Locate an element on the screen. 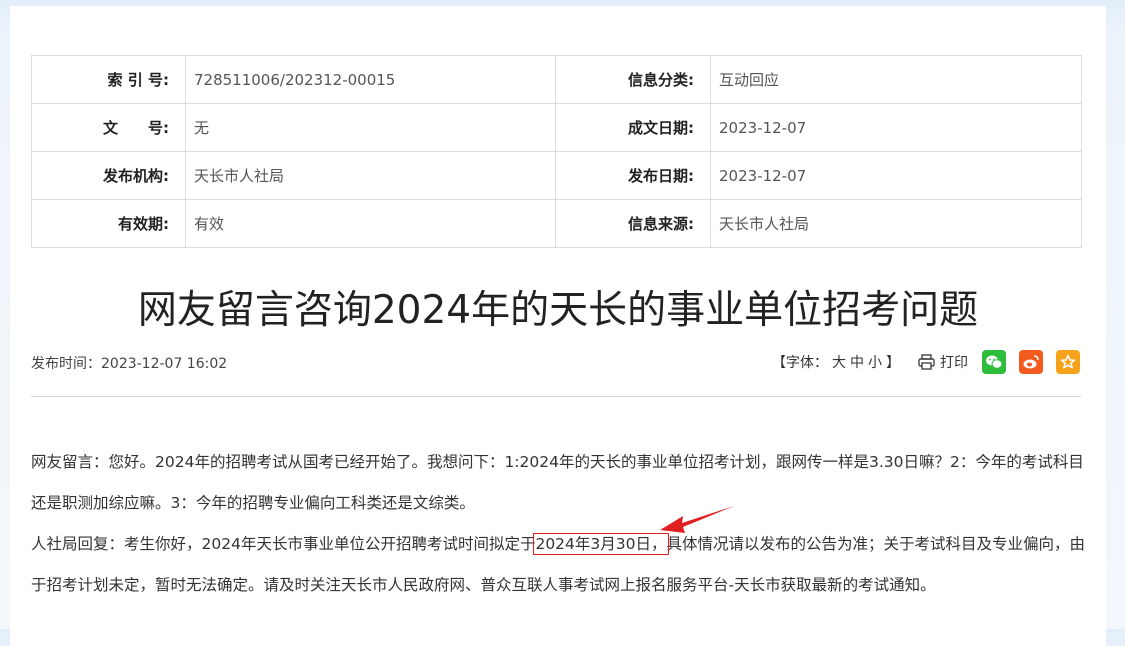  font-size-large-link: 大 is located at coordinates (839, 362).